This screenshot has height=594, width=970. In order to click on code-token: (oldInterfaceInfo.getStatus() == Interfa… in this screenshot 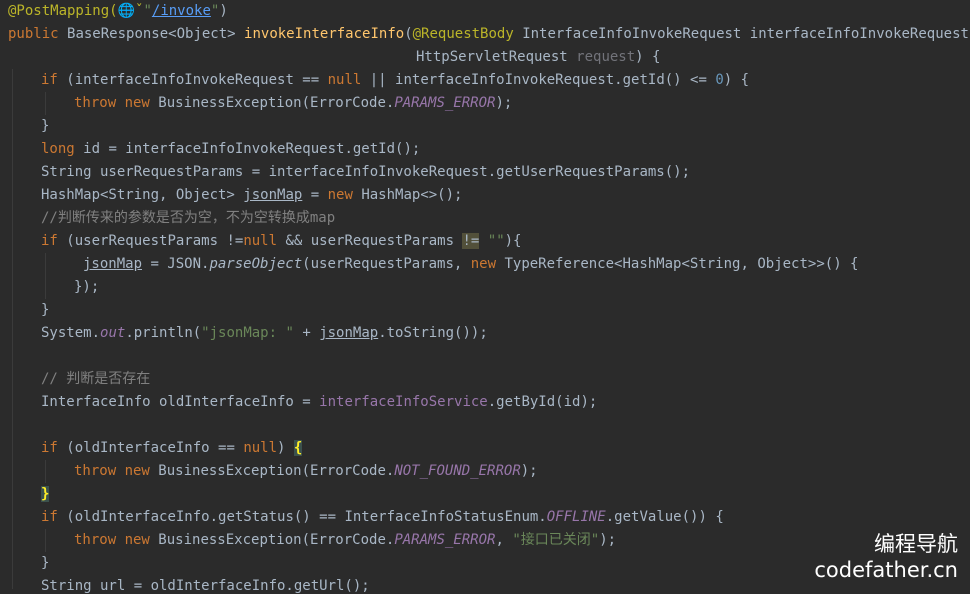, I will do `click(306, 517)`.